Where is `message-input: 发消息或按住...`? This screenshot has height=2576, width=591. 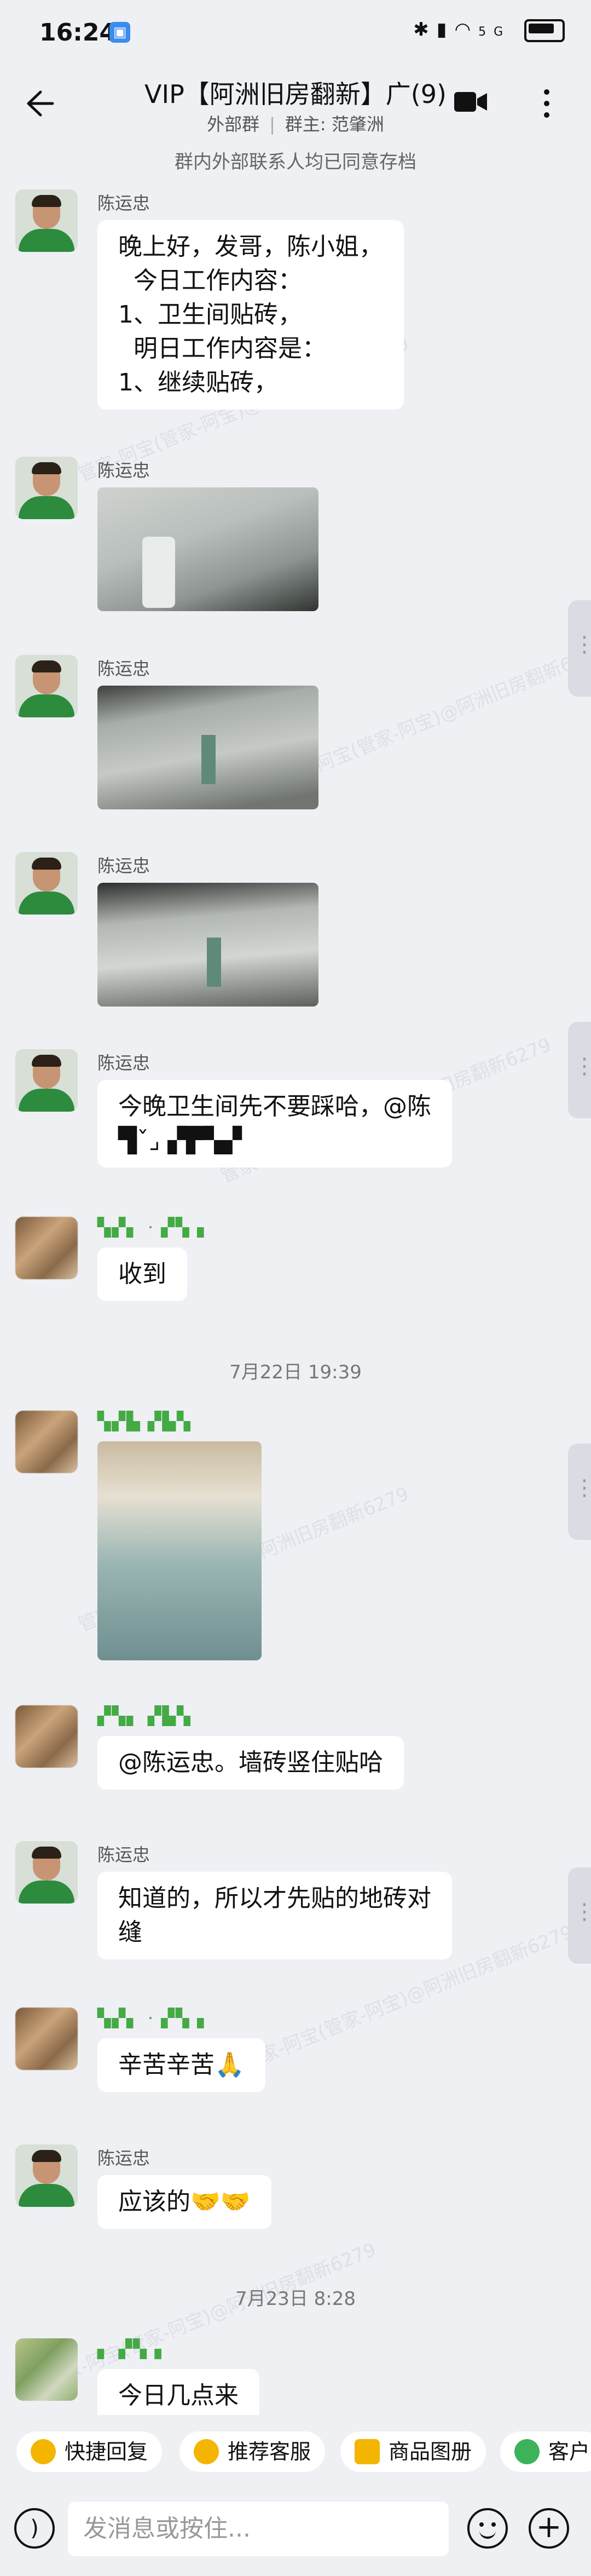
message-input: 发消息或按住... is located at coordinates (258, 2529).